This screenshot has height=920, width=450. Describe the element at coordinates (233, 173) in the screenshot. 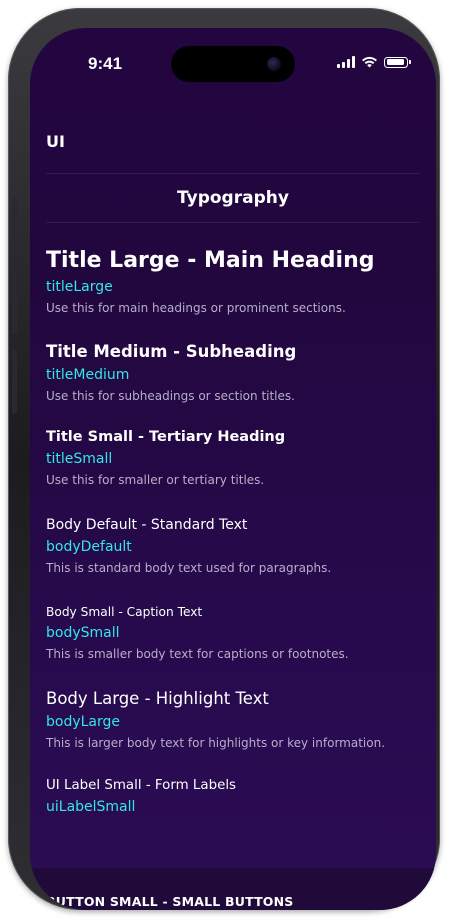

I see `header-divider` at that location.